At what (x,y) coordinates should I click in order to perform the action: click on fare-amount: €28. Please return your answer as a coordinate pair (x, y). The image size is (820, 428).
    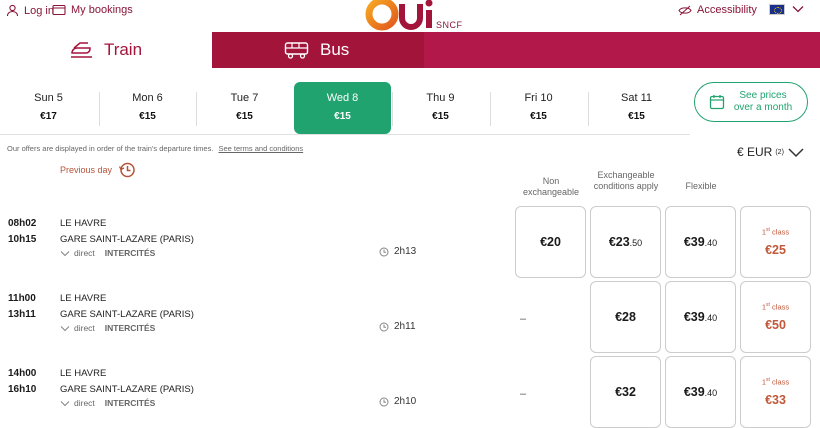
    Looking at the image, I should click on (625, 317).